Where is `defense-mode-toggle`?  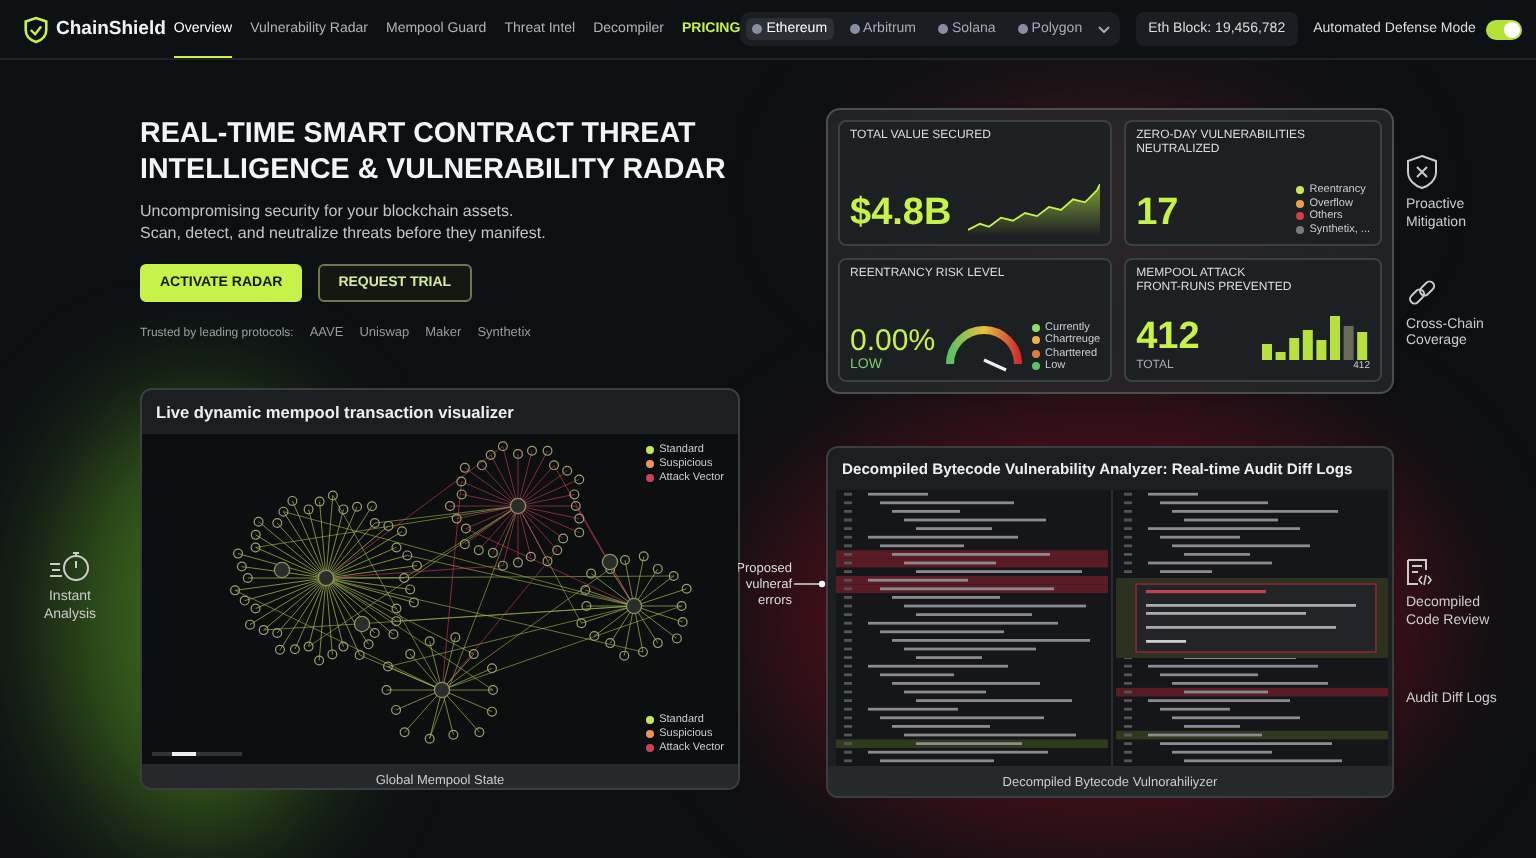 defense-mode-toggle is located at coordinates (1503, 29).